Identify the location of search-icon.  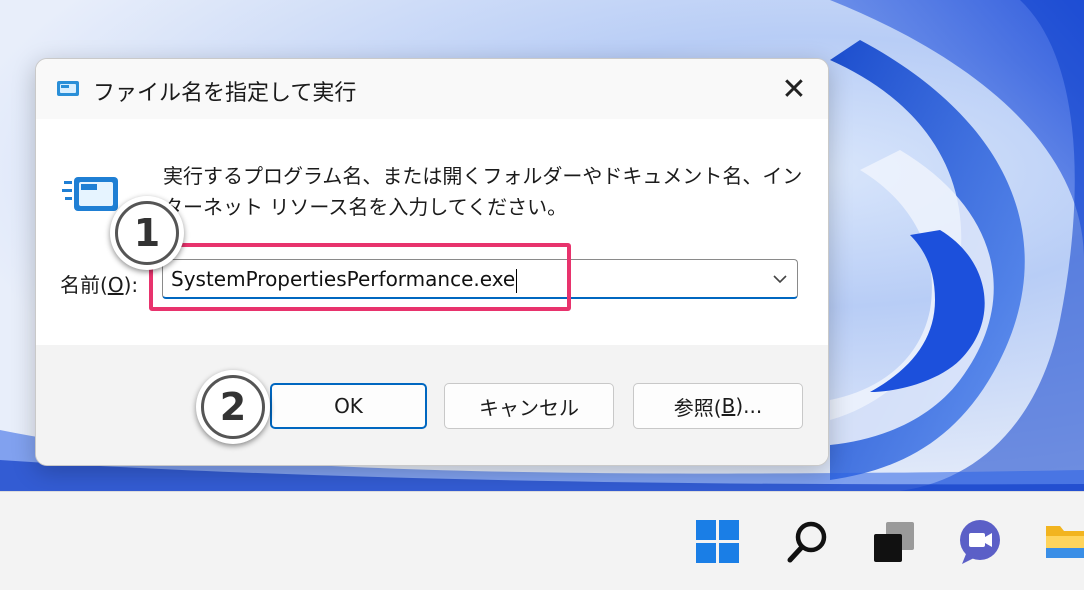
(808, 542).